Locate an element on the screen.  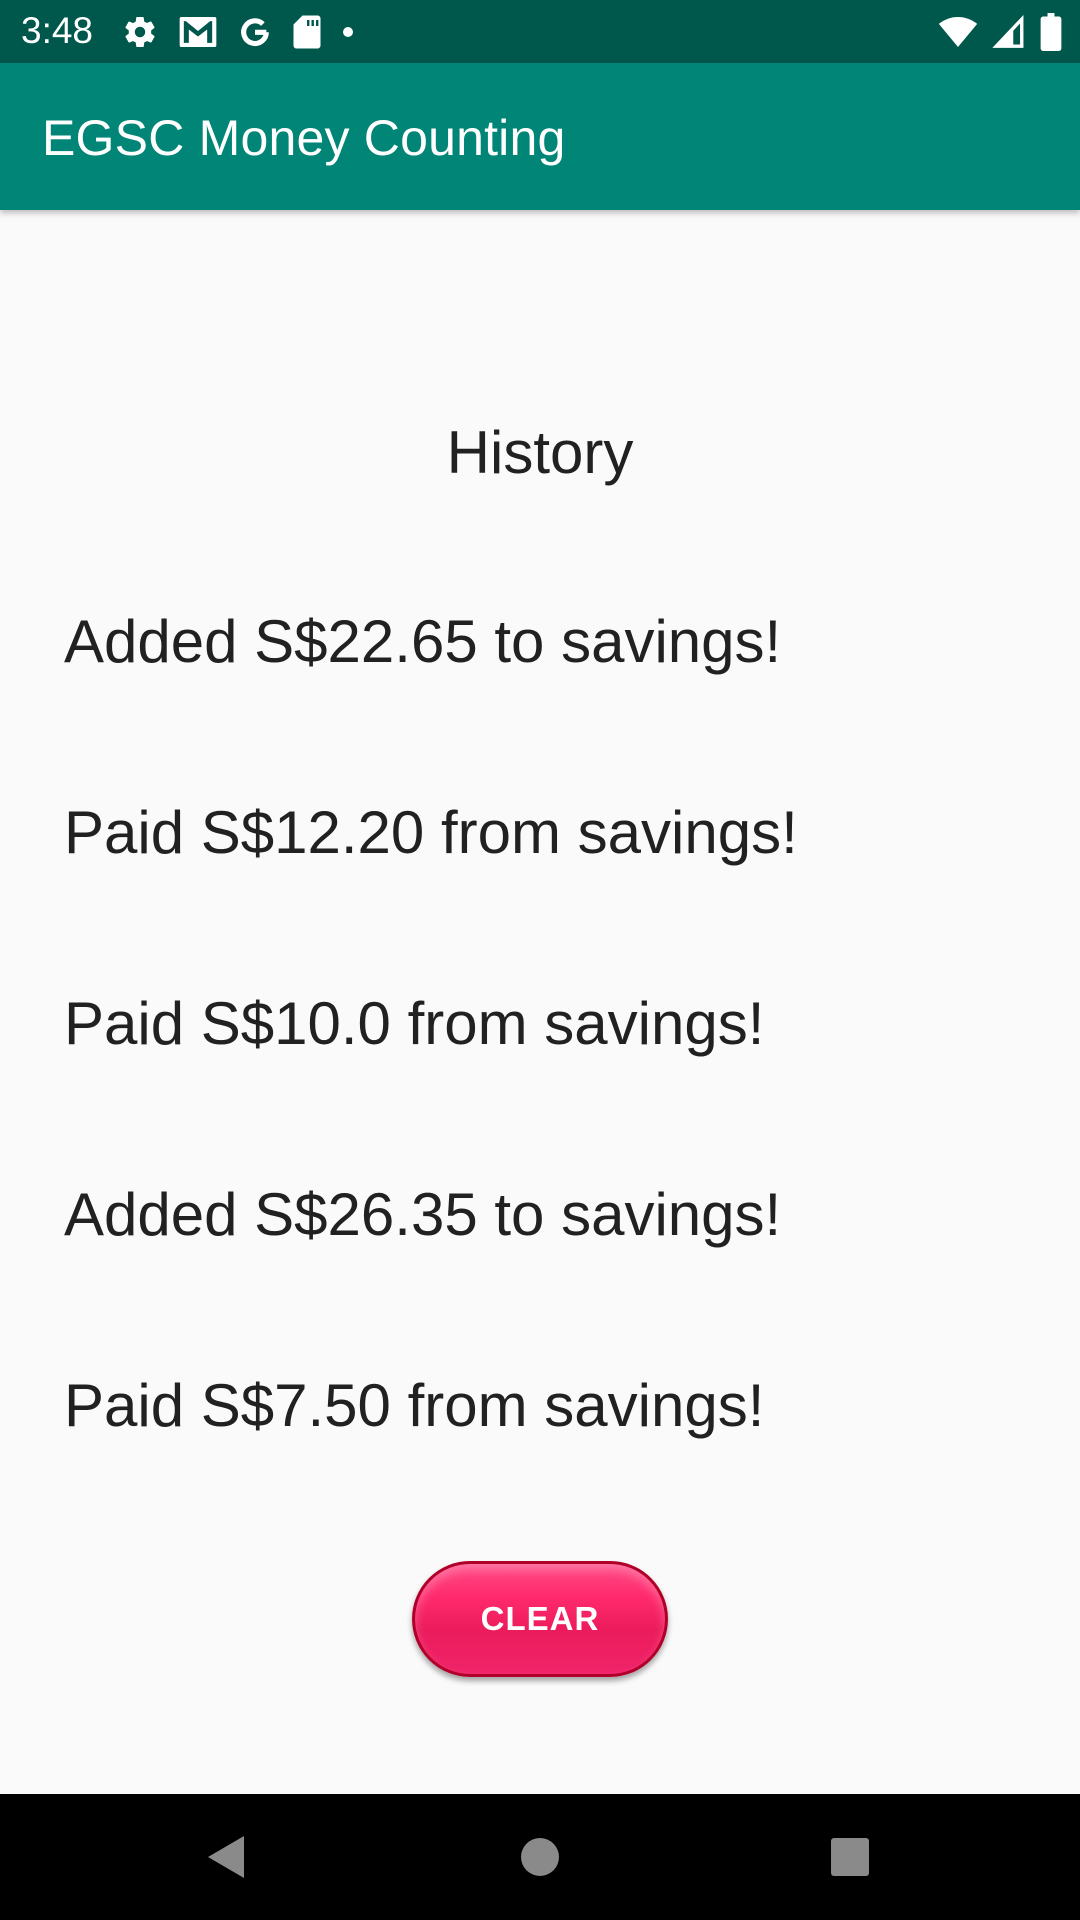
gmail-icon is located at coordinates (198, 32).